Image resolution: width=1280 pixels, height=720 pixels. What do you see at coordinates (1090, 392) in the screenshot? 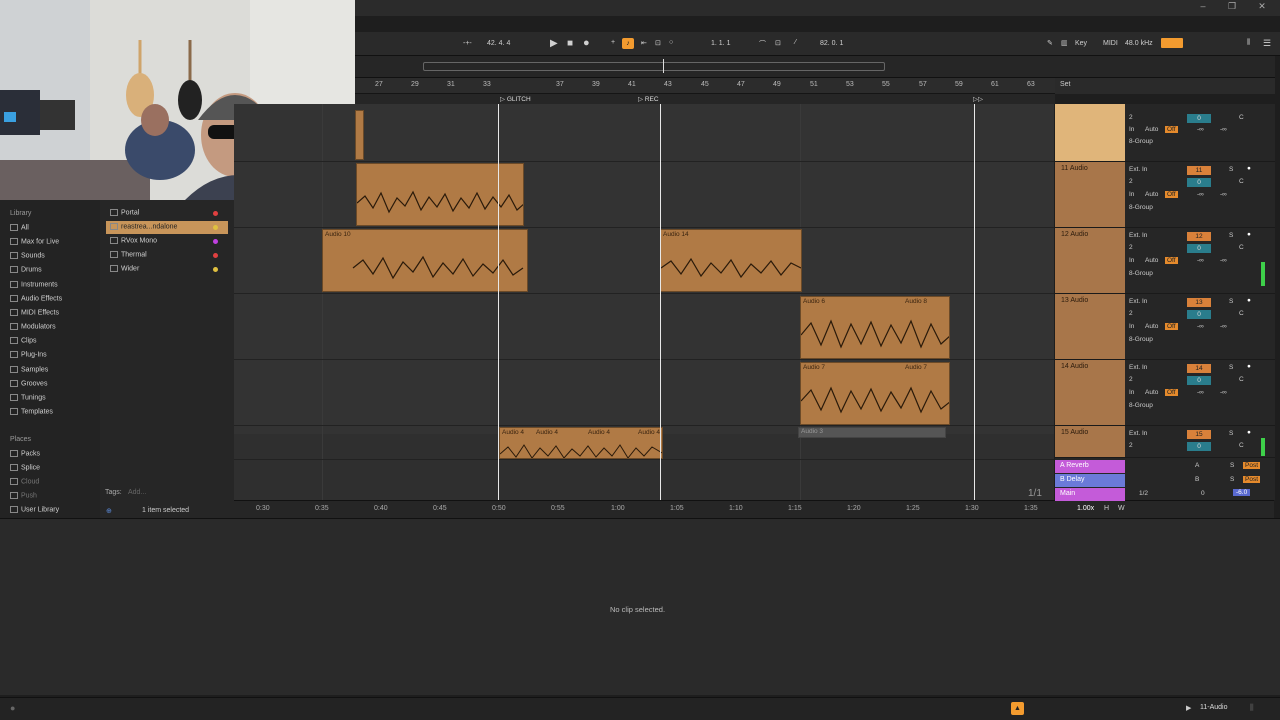
I see `track-name: 14 Audio` at bounding box center [1090, 392].